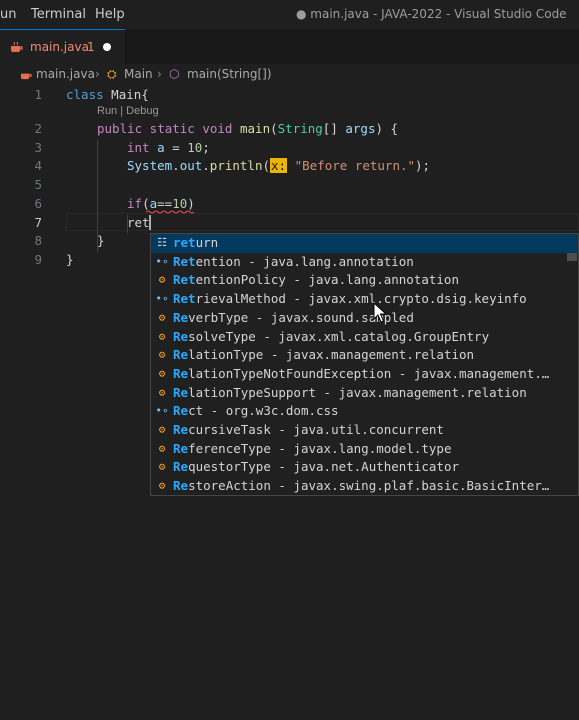 The height and width of the screenshot is (720, 579). Describe the element at coordinates (138, 74) in the screenshot. I see `breadcrumb-class: Main` at that location.